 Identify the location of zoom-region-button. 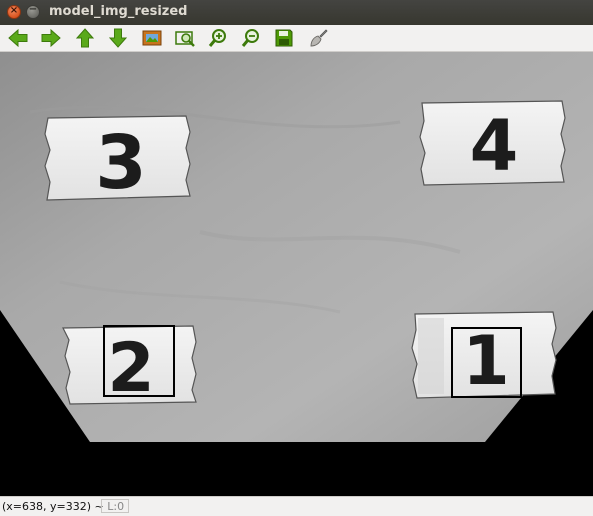
(185, 38).